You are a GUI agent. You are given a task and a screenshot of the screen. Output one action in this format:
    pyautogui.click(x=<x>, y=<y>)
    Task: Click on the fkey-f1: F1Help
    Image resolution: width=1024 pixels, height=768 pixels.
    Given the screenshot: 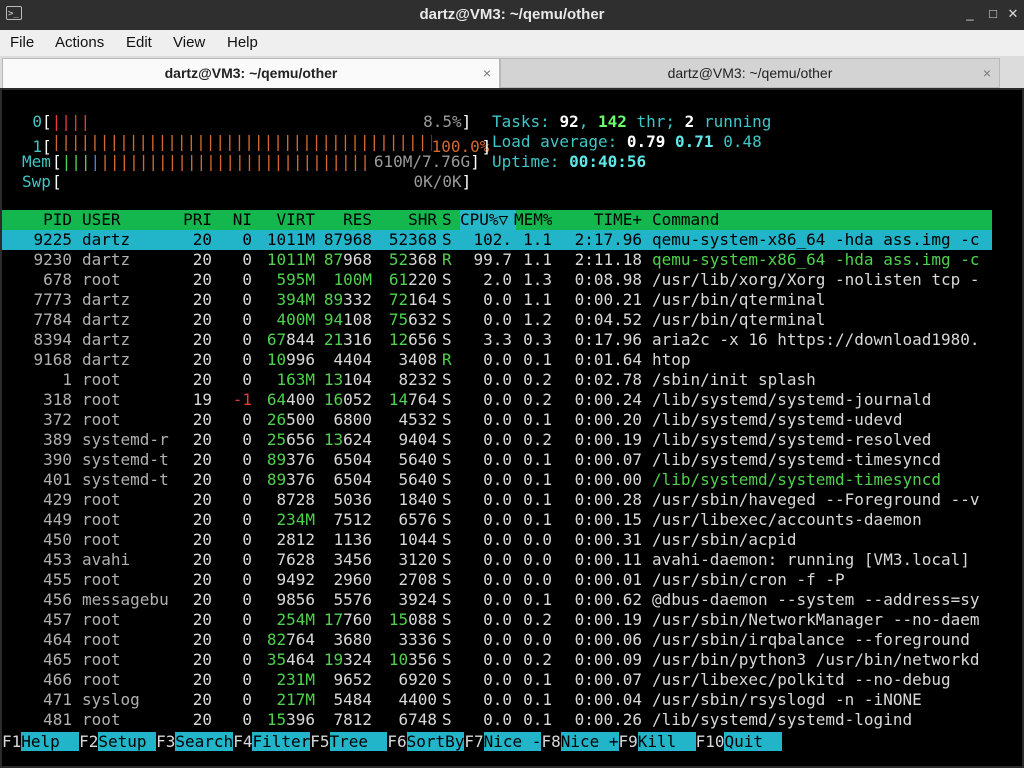 What is the action you would take?
    pyautogui.click(x=41, y=741)
    